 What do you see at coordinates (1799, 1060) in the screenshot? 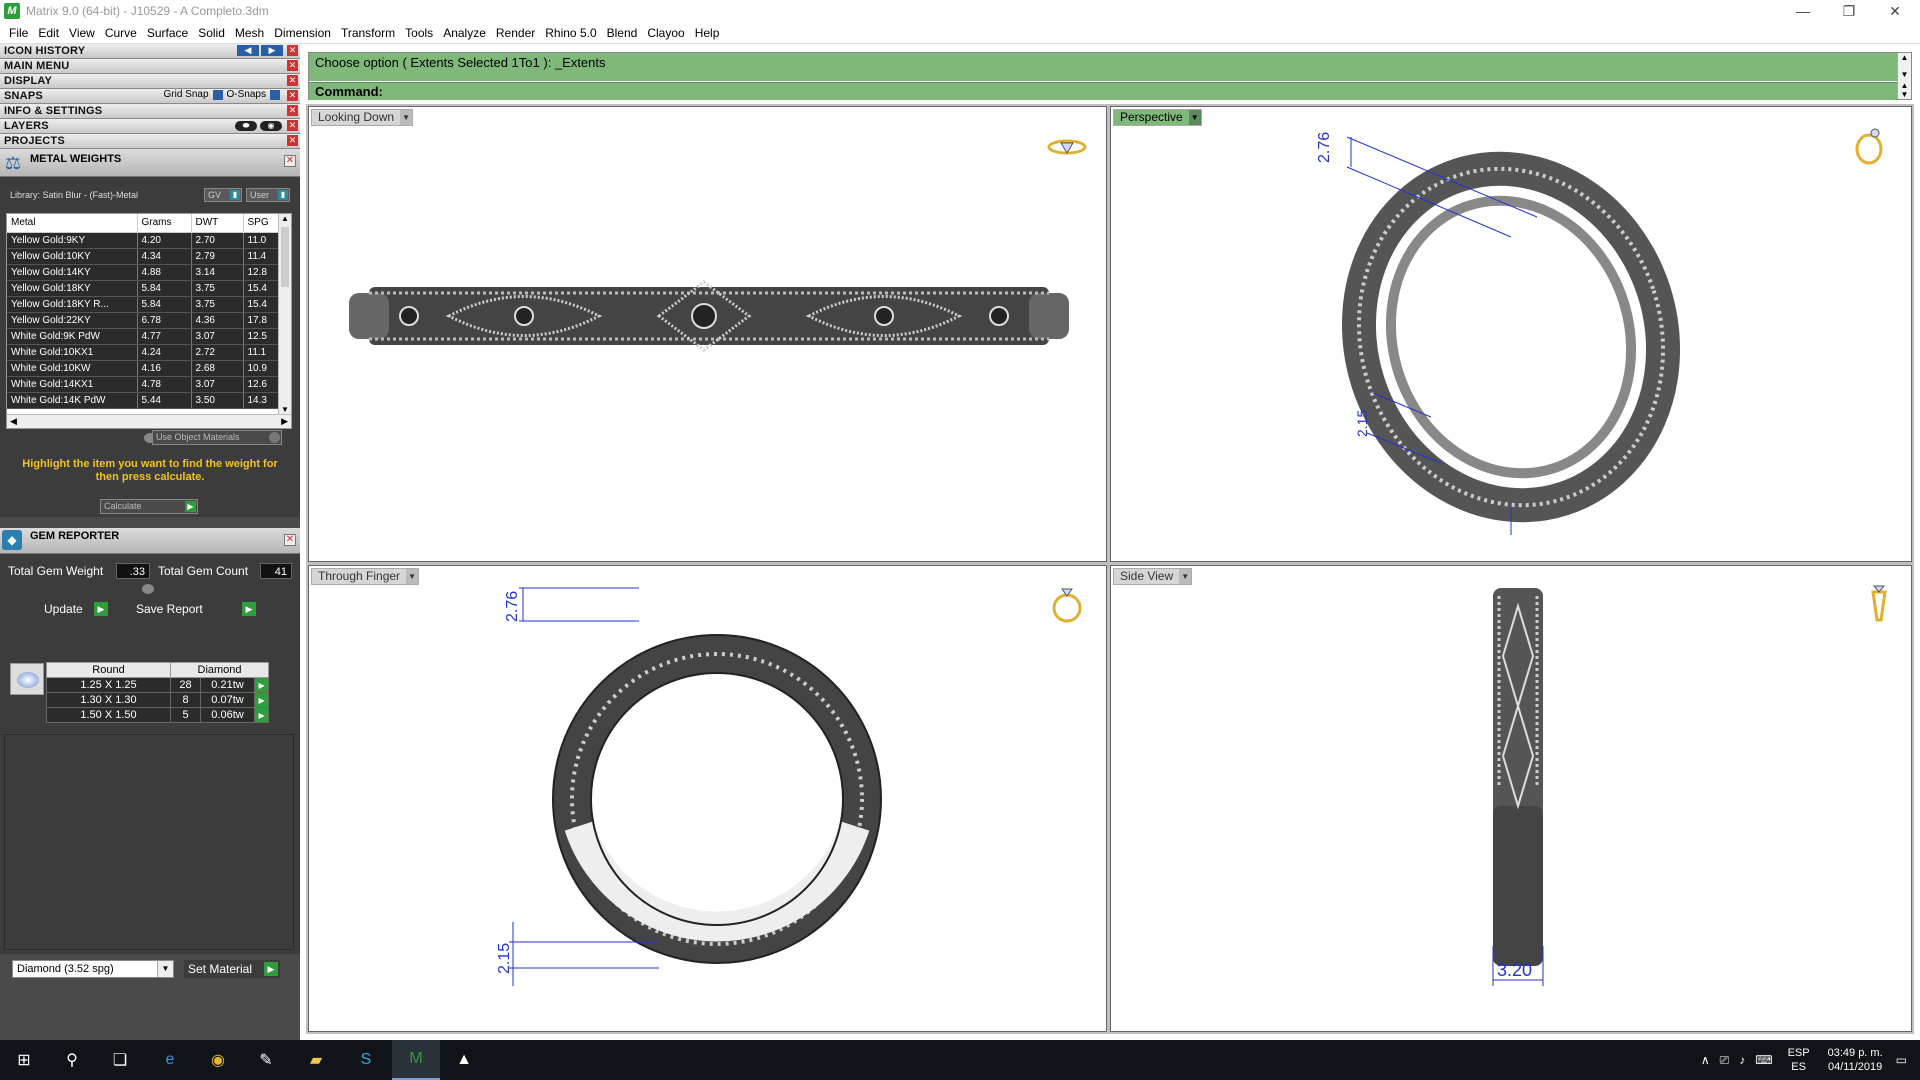
I see `language-indicator: ESP ES` at bounding box center [1799, 1060].